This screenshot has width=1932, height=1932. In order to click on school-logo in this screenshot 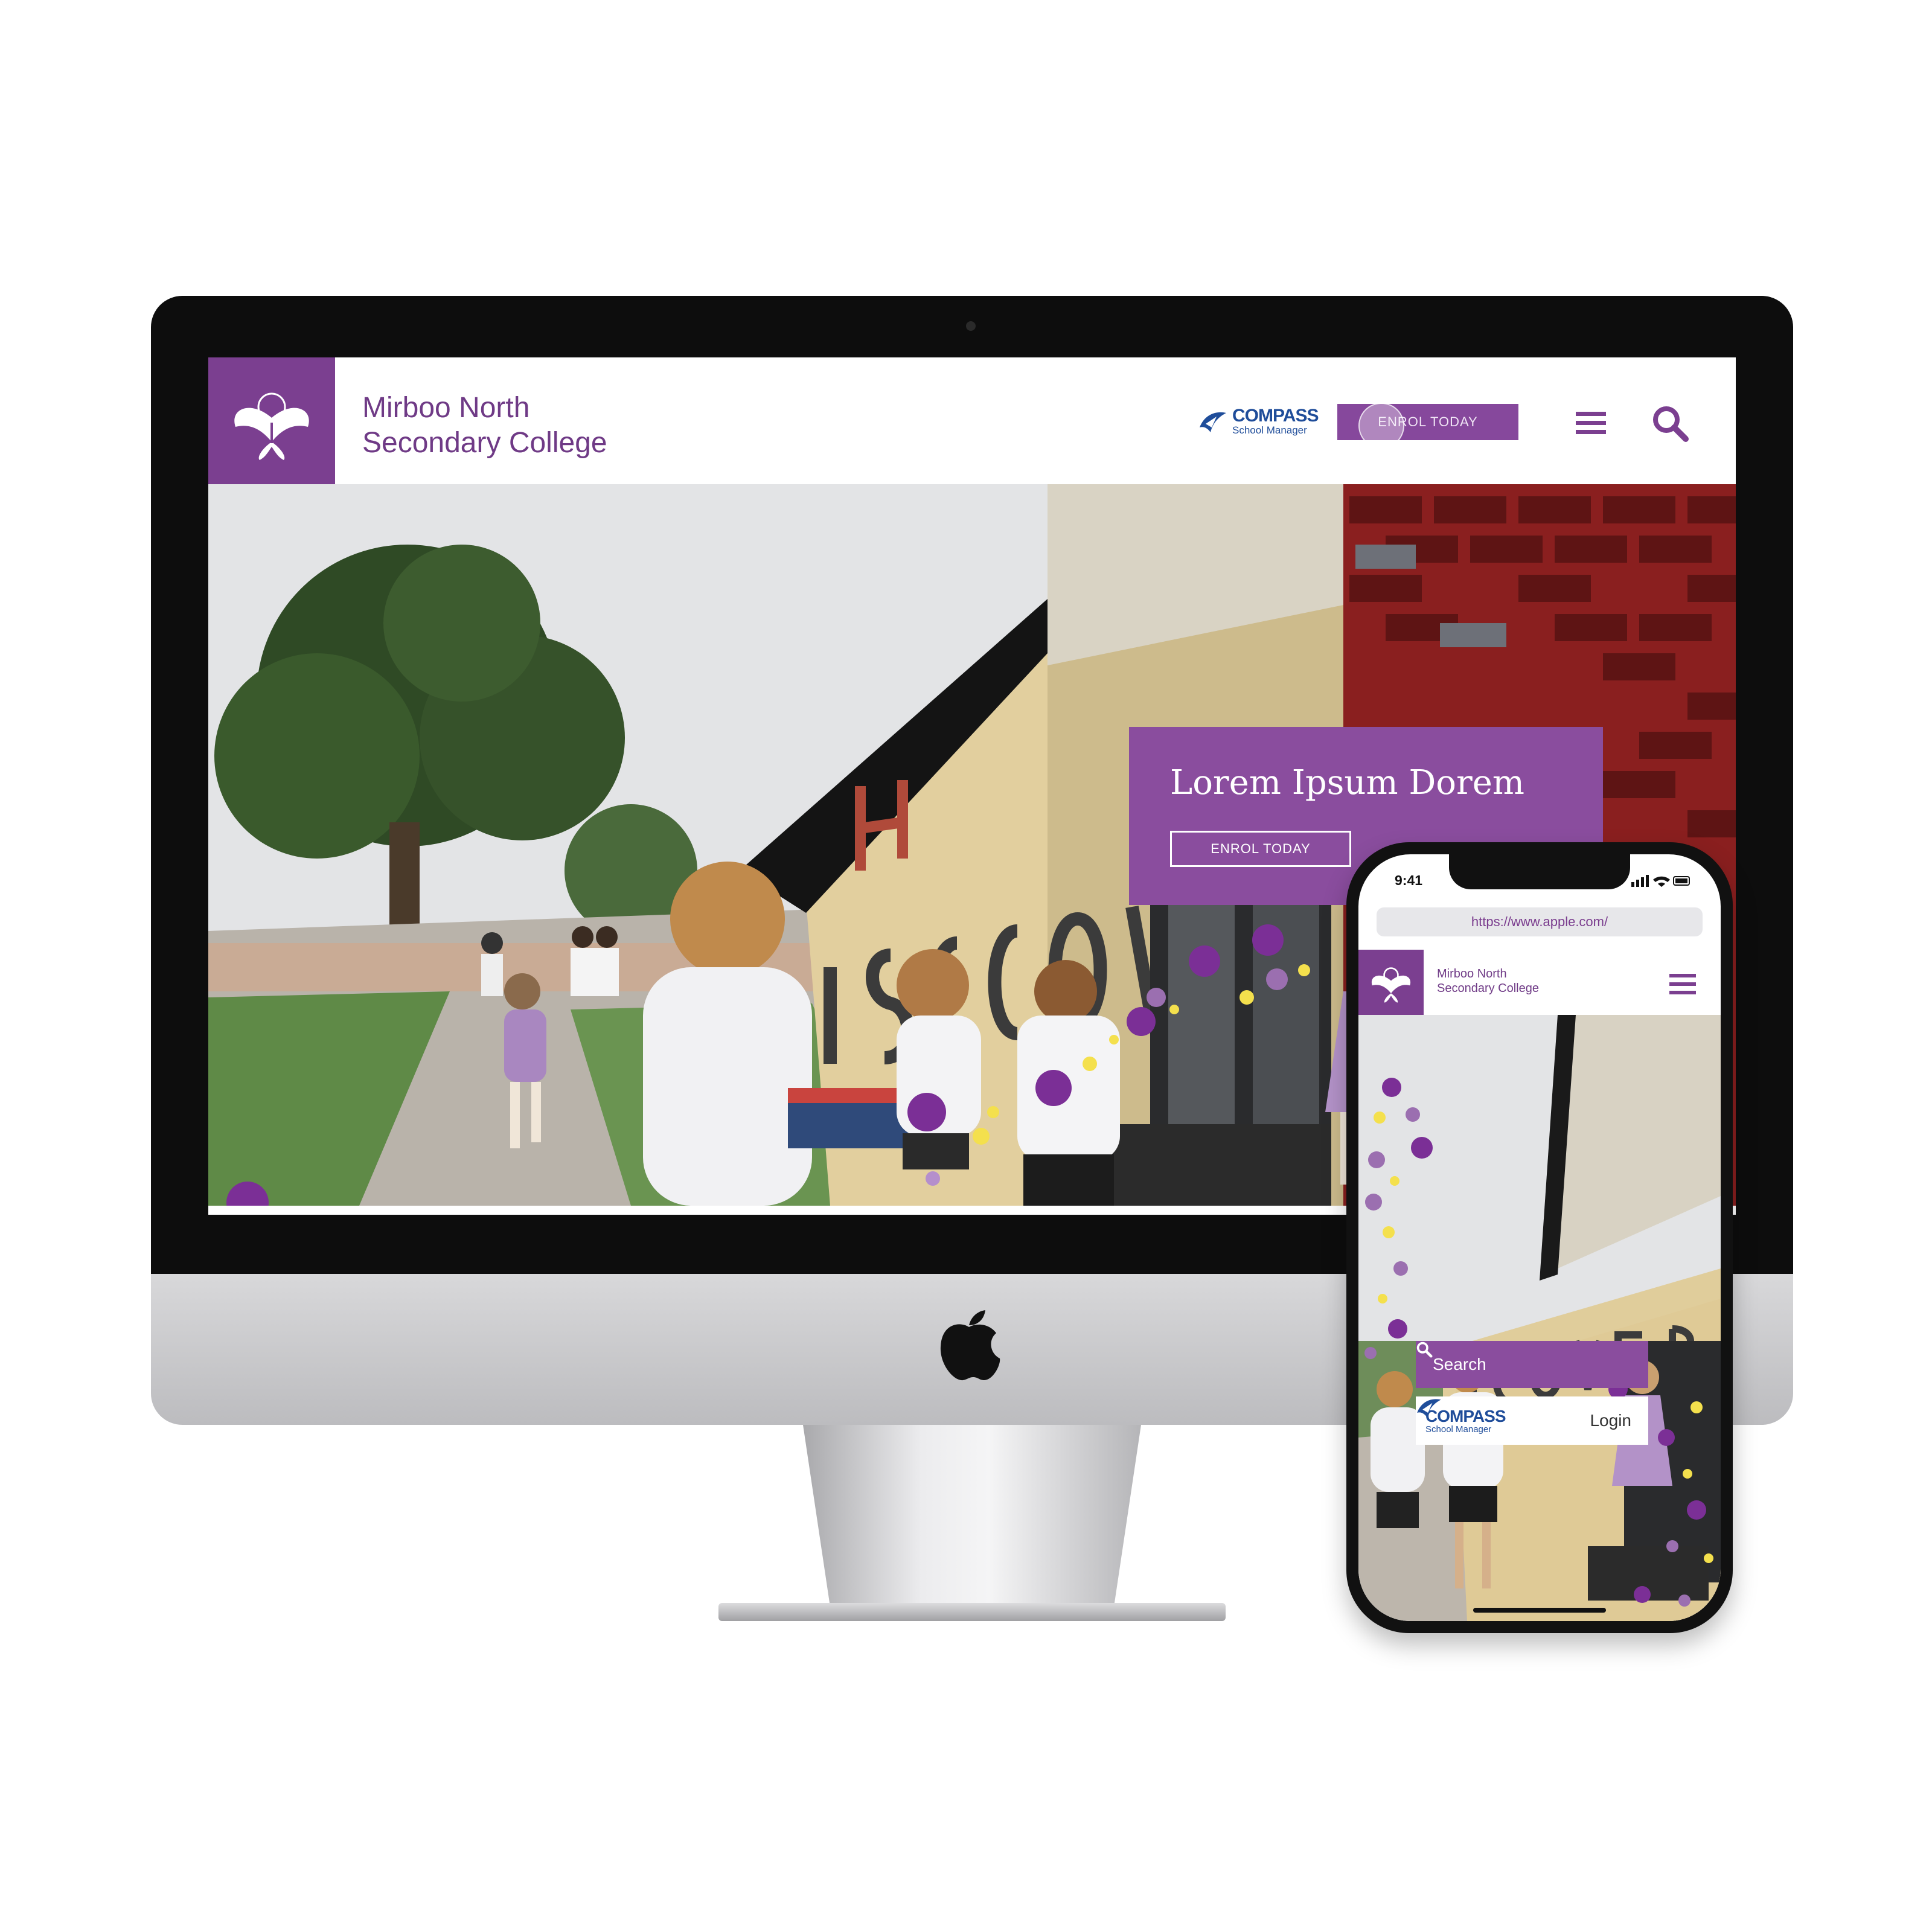, I will do `click(271, 421)`.